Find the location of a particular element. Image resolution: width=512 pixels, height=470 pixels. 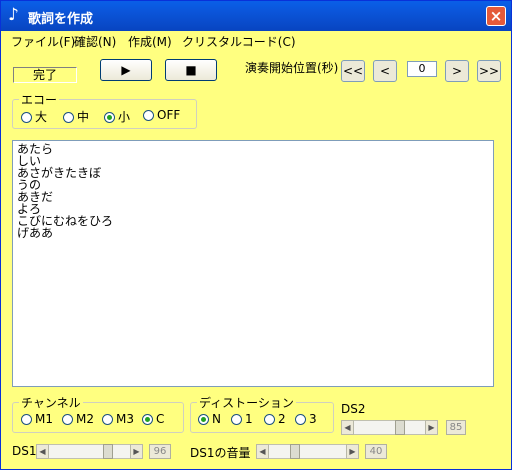

menu-create: 作成(M) is located at coordinates (150, 41).